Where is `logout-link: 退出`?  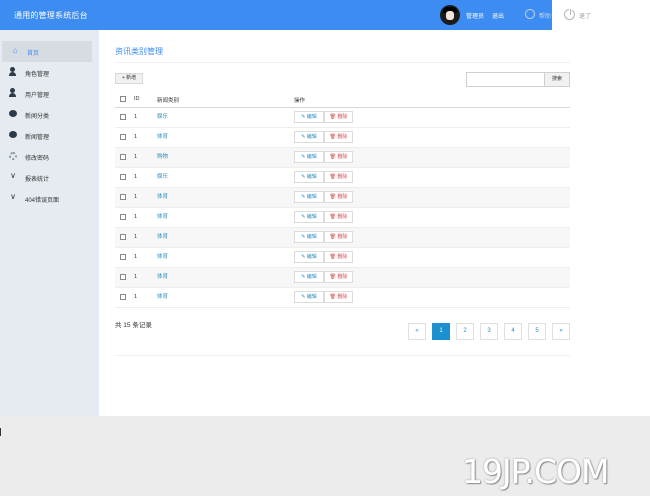
logout-link: 退出 is located at coordinates (498, 15).